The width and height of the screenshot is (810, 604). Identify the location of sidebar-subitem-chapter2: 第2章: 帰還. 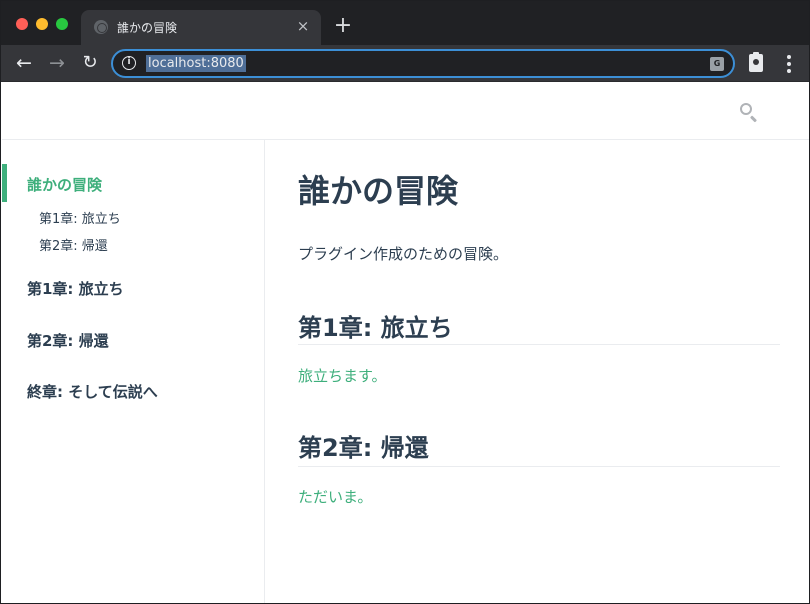
(73, 244).